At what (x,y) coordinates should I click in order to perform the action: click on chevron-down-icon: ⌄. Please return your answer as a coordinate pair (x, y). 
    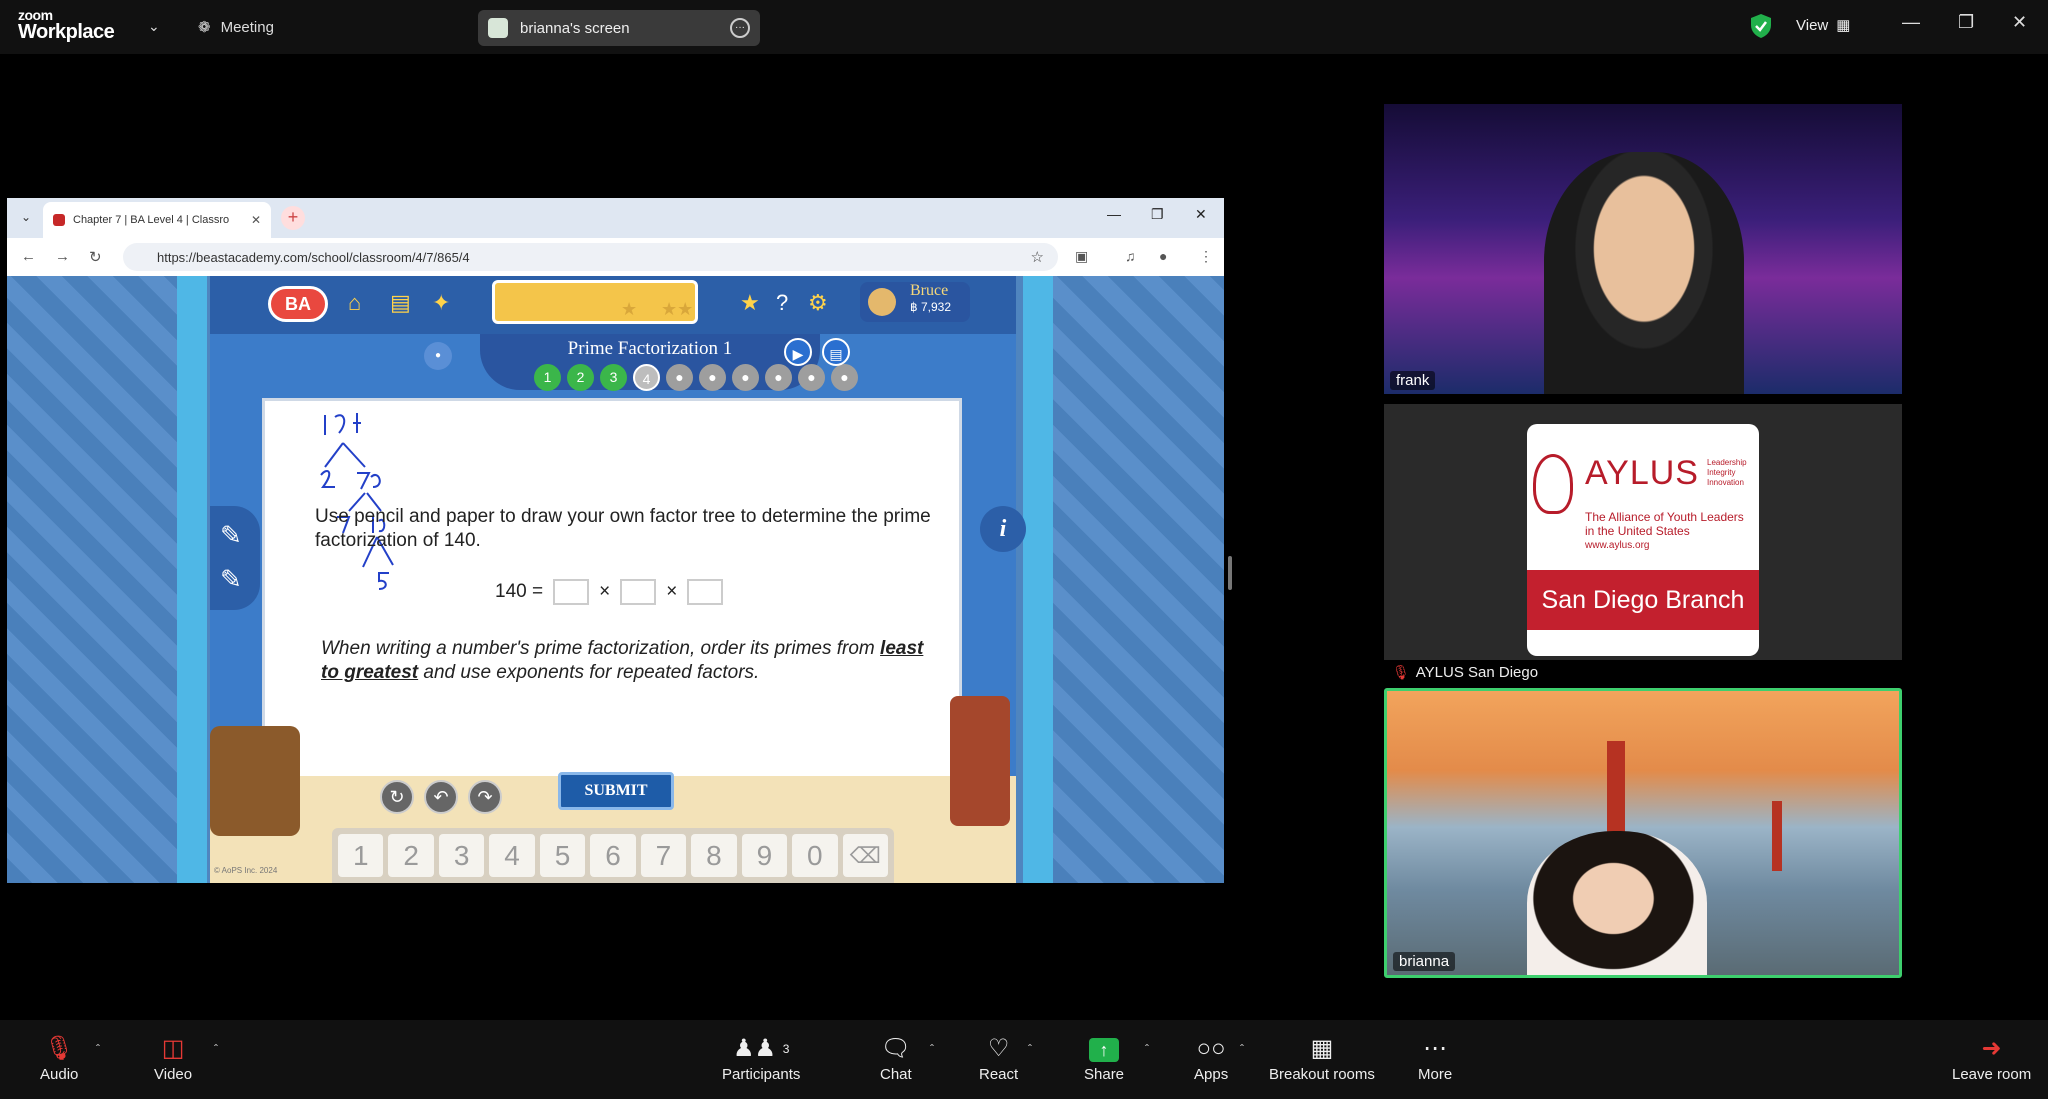
    Looking at the image, I should click on (154, 26).